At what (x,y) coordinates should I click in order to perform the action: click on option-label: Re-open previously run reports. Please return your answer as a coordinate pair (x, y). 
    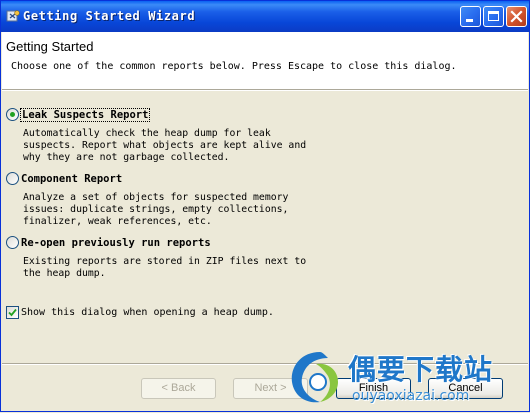
    Looking at the image, I should click on (116, 243).